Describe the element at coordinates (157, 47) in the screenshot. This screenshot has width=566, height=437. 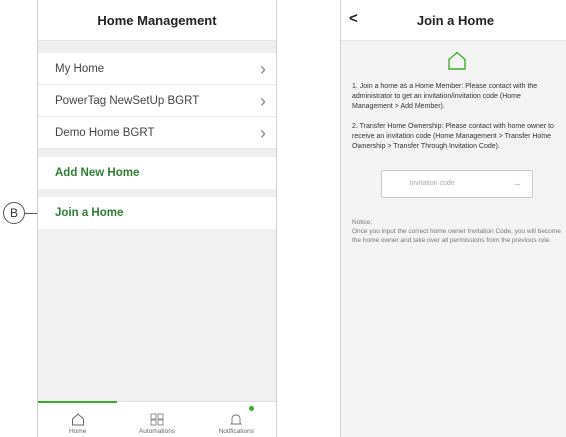
I see `spacer` at that location.